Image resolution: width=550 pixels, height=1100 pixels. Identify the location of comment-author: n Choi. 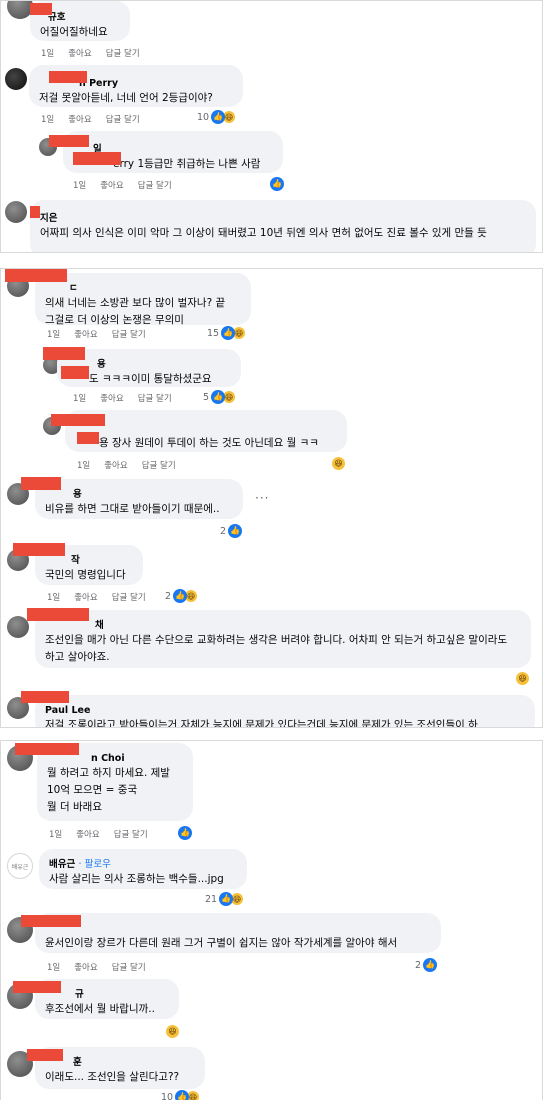
(108, 758).